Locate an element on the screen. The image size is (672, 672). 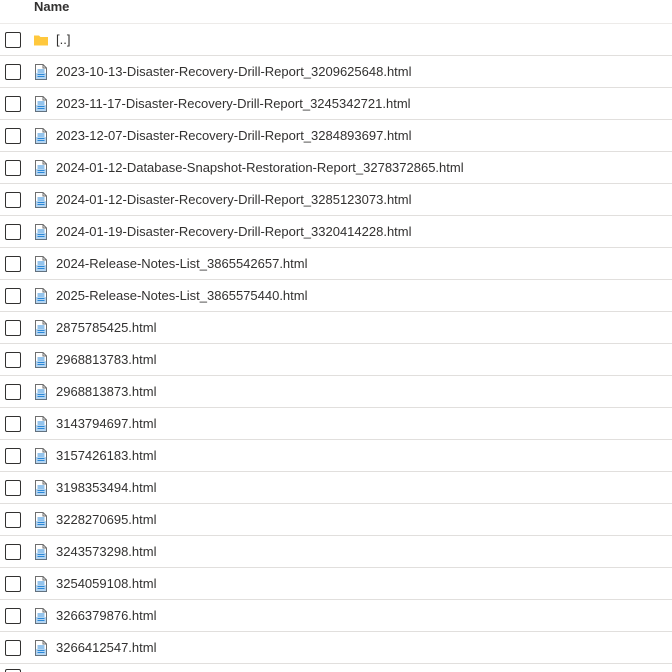
file-name: 3143794697.html is located at coordinates (106, 424).